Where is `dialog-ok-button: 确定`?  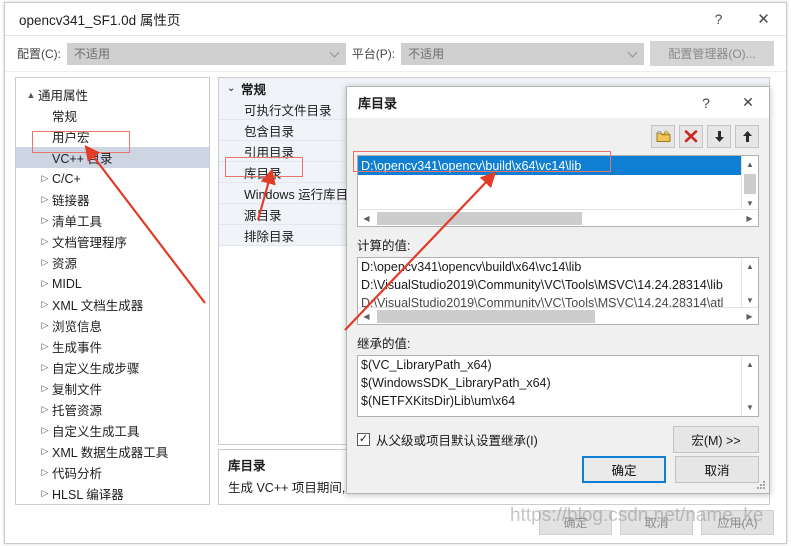 dialog-ok-button: 确定 is located at coordinates (624, 469).